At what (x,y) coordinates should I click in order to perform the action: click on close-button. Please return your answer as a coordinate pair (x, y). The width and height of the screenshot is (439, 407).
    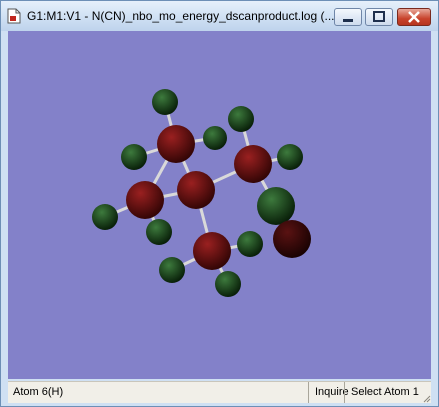
    Looking at the image, I should click on (414, 17).